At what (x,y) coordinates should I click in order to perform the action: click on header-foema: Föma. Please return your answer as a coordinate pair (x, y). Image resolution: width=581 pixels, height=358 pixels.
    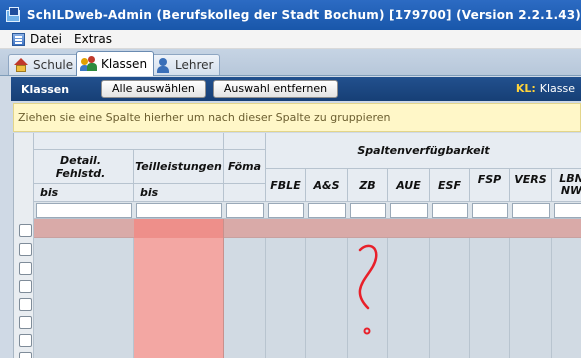
    Looking at the image, I should click on (245, 167).